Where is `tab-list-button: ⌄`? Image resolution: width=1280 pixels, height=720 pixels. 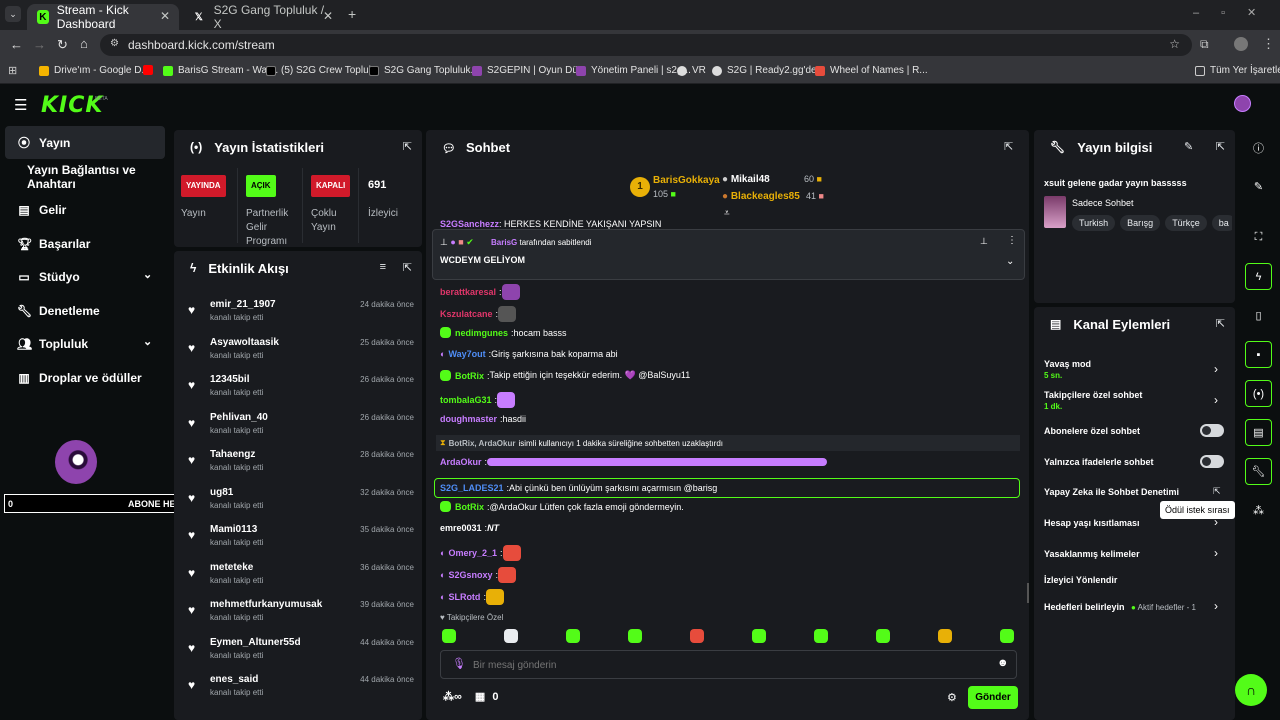
tab-list-button: ⌄ is located at coordinates (13, 14).